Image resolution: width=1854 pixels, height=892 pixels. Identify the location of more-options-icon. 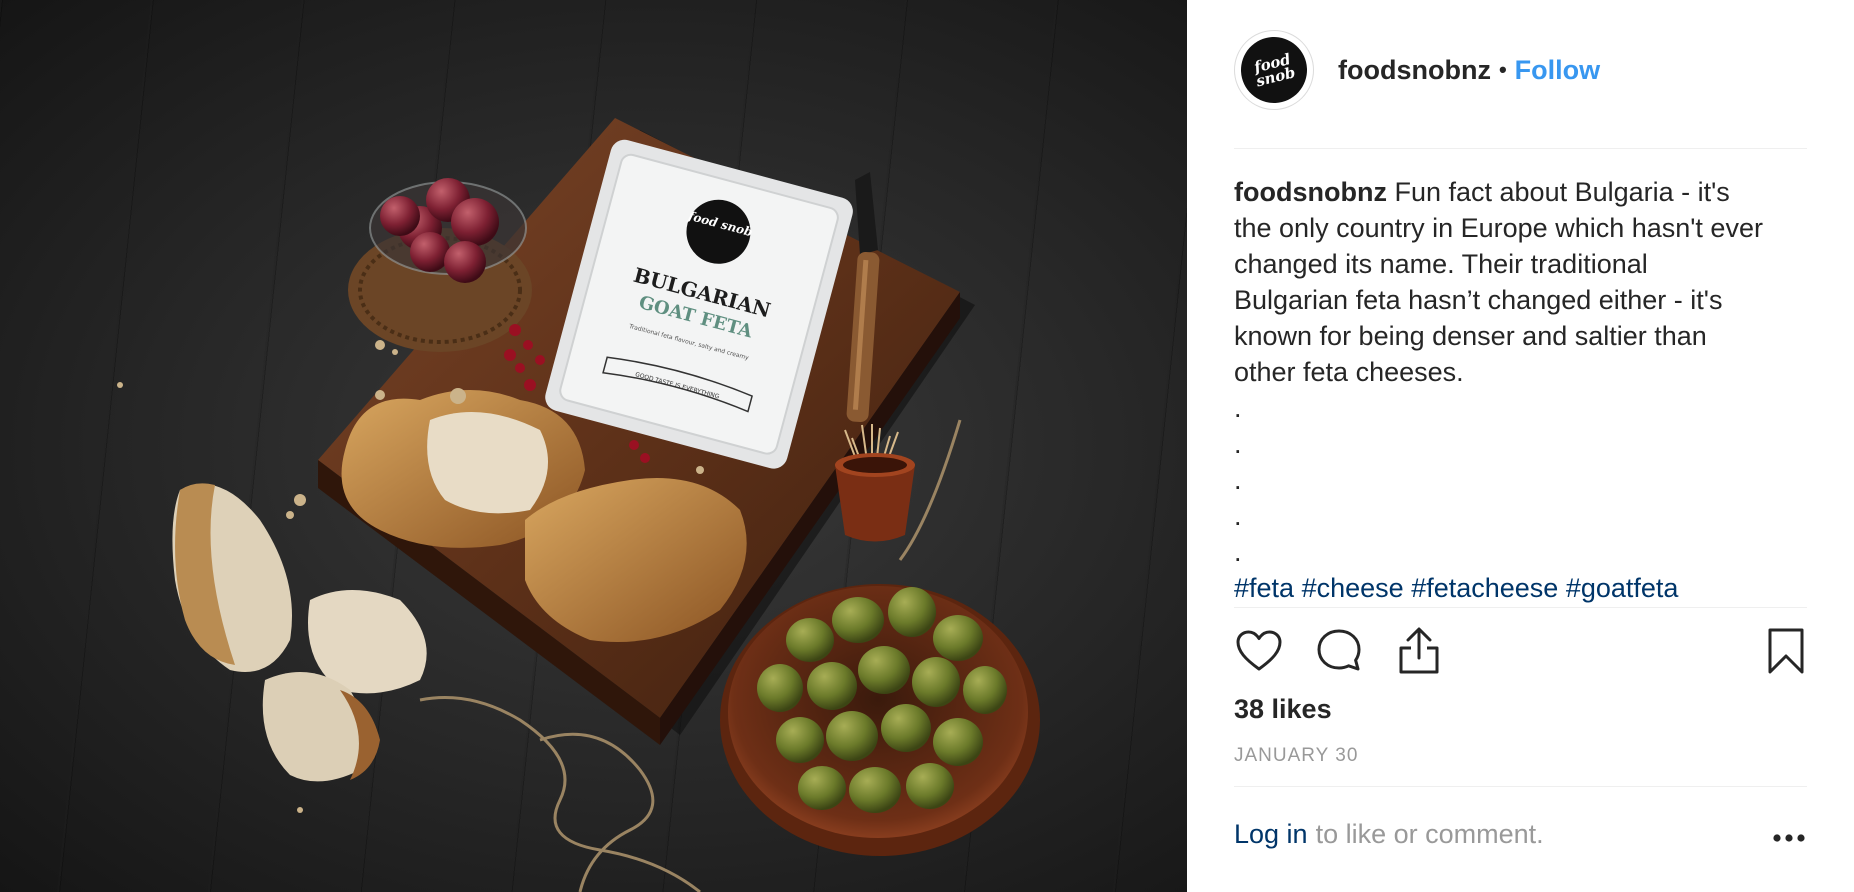
(1789, 838).